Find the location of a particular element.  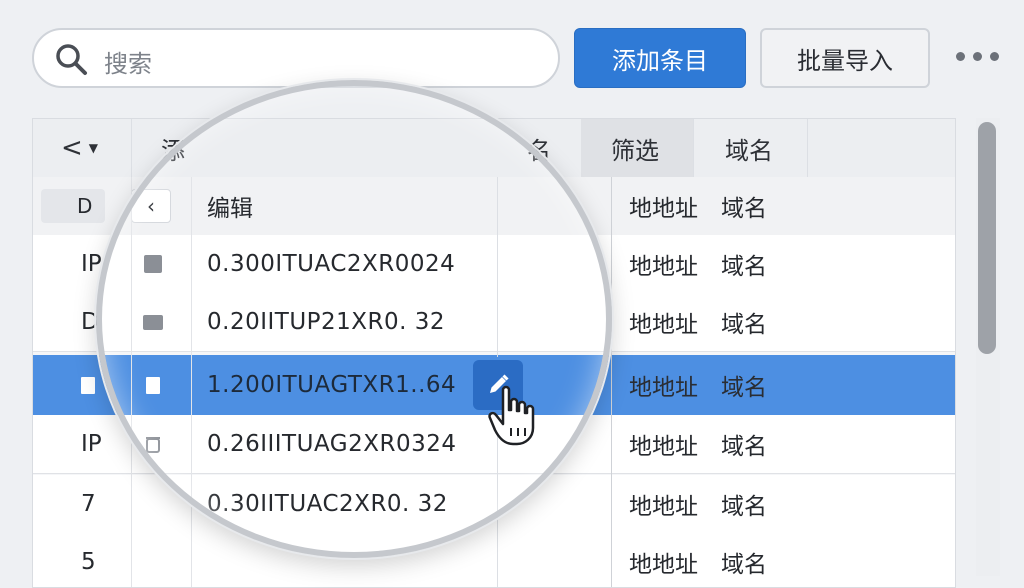

table-row: 5 地地址 域名 is located at coordinates (494, 560).